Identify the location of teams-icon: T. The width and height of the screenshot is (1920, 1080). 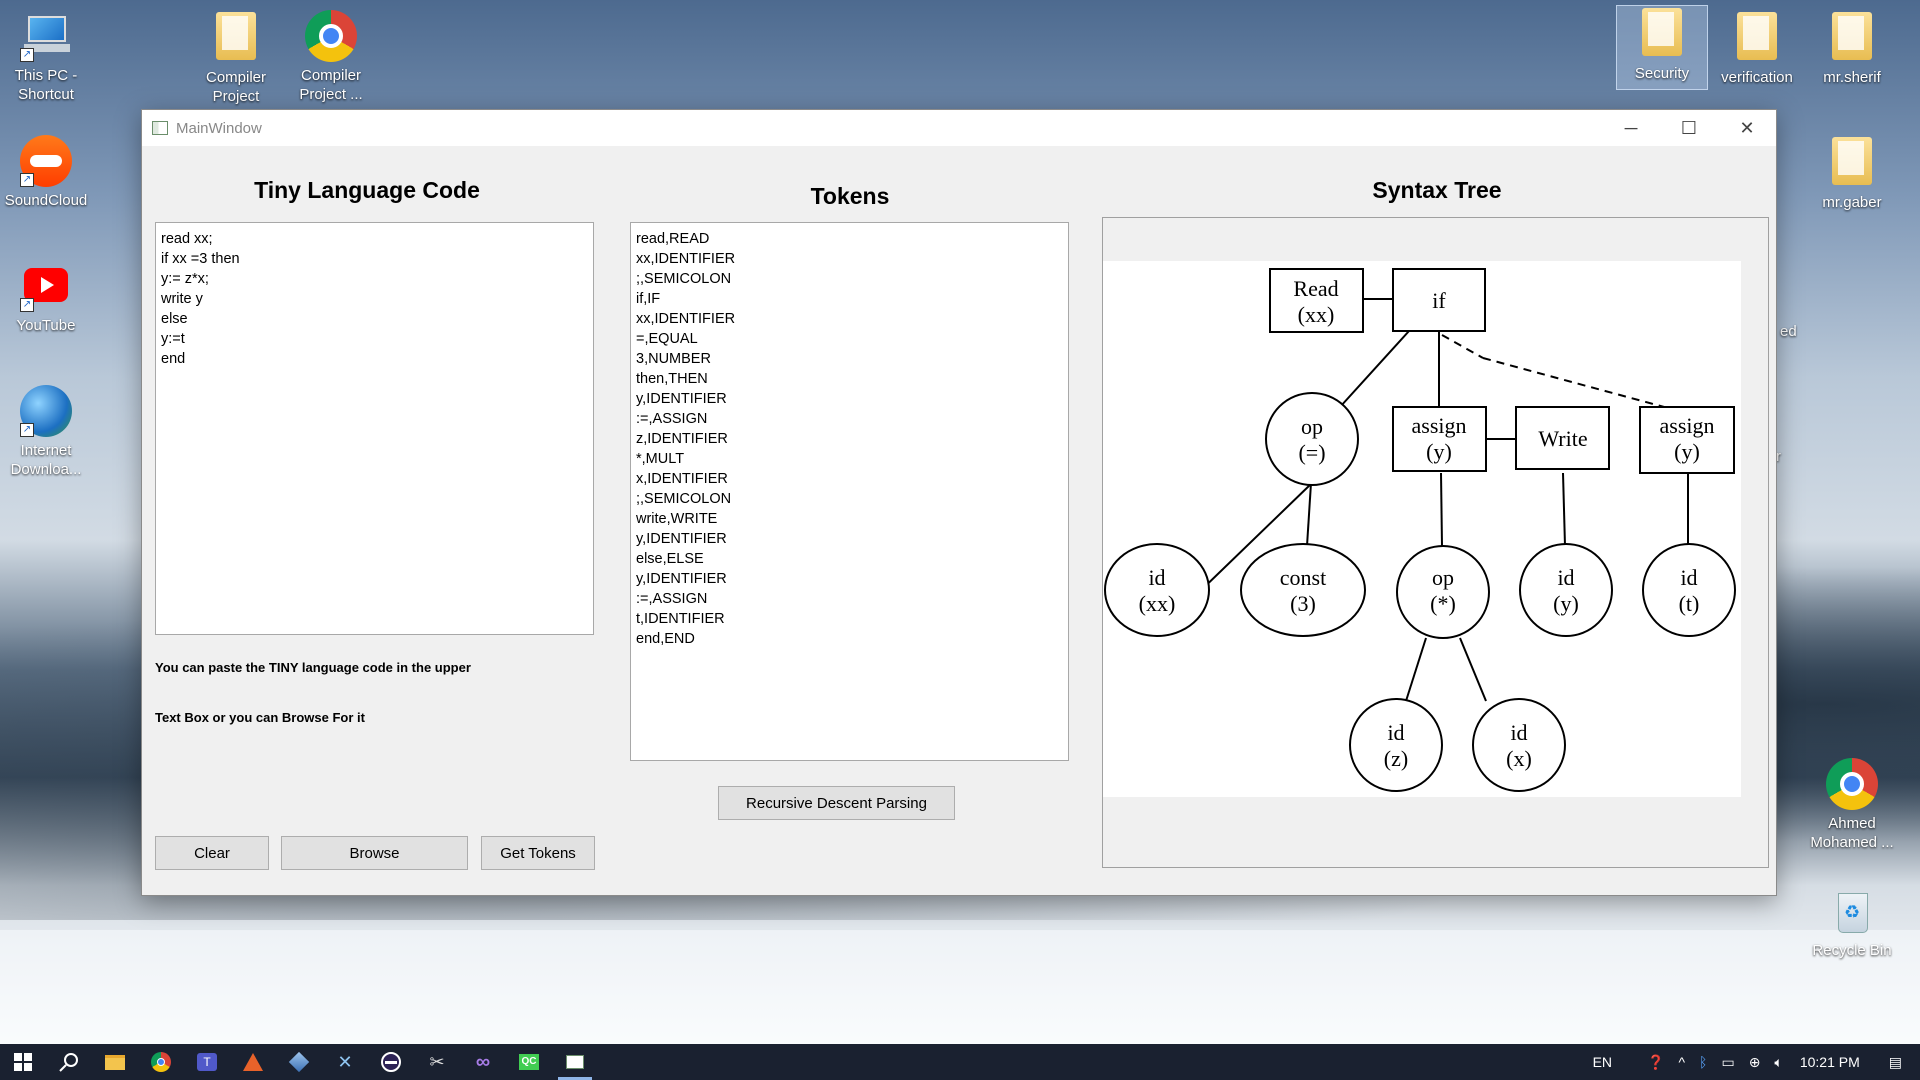
(207, 1062).